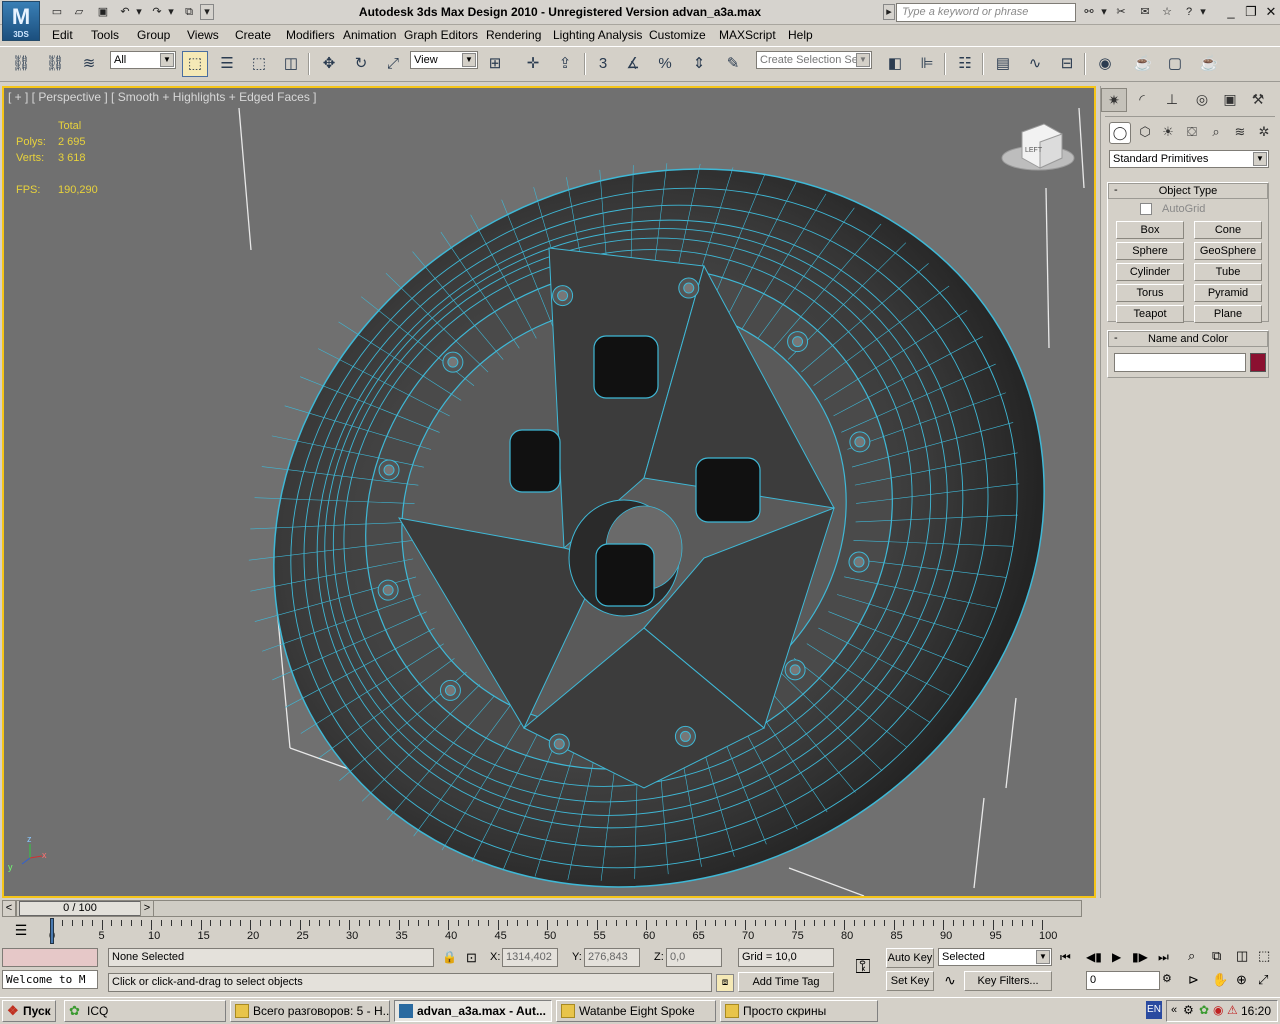 Image resolution: width=1280 pixels, height=1024 pixels. I want to click on menu-group: Group, so click(153, 35).